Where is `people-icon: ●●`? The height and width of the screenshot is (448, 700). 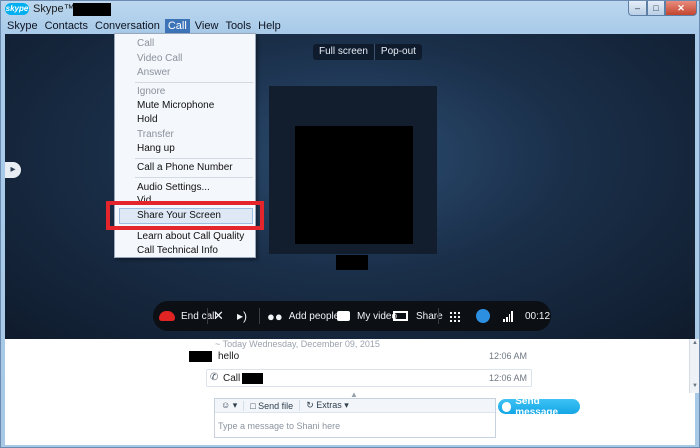 people-icon: ●● is located at coordinates (275, 316).